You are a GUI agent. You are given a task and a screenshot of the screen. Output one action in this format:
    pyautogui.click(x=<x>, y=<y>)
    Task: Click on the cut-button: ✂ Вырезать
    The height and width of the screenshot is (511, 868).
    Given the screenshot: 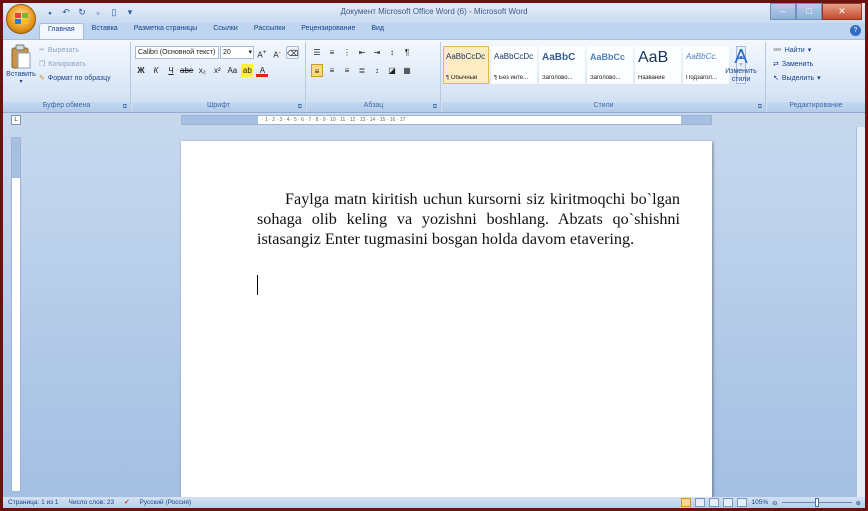 What is the action you would take?
    pyautogui.click(x=59, y=50)
    